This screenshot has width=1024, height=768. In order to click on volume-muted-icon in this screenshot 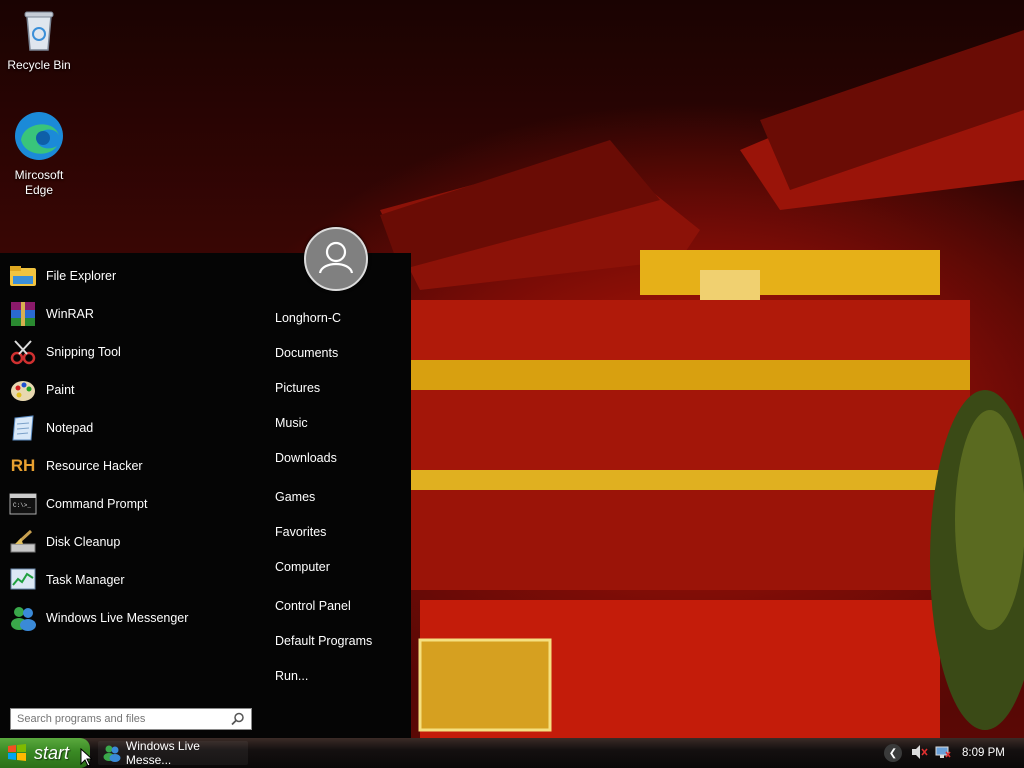, I will do `click(919, 753)`.